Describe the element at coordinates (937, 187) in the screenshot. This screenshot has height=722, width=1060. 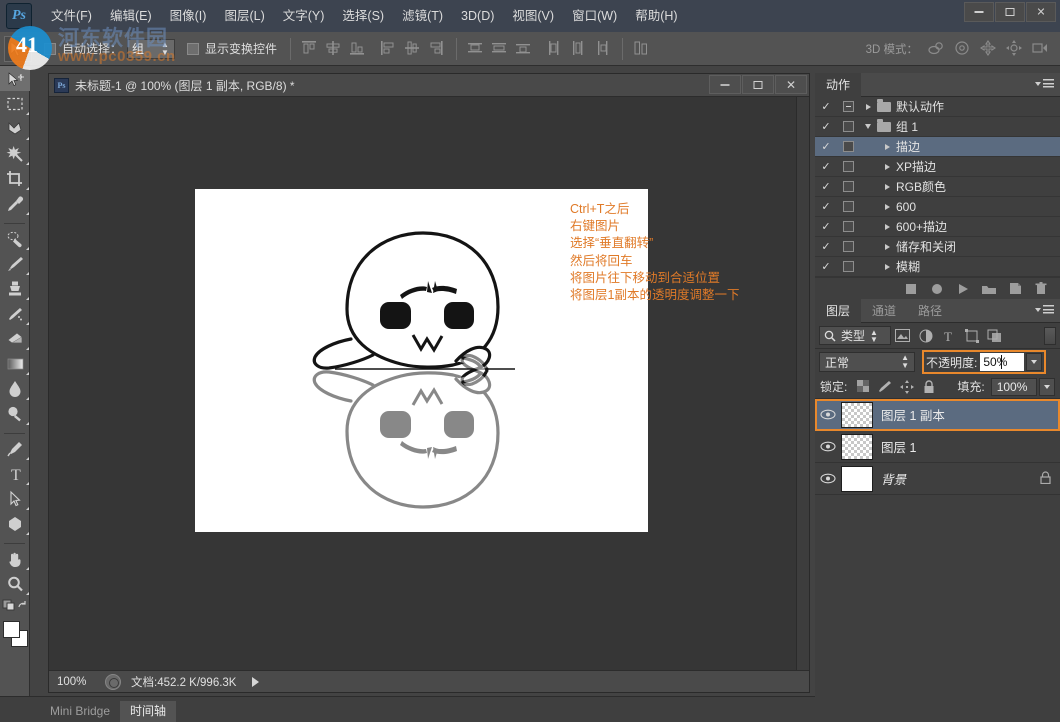
I see `action-row-rgb-color: ✓ RGB颜色` at that location.